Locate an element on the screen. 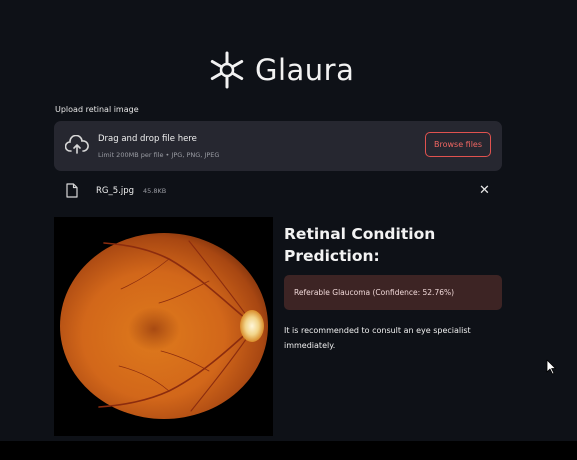  app-logo: Glaura is located at coordinates (280, 70).